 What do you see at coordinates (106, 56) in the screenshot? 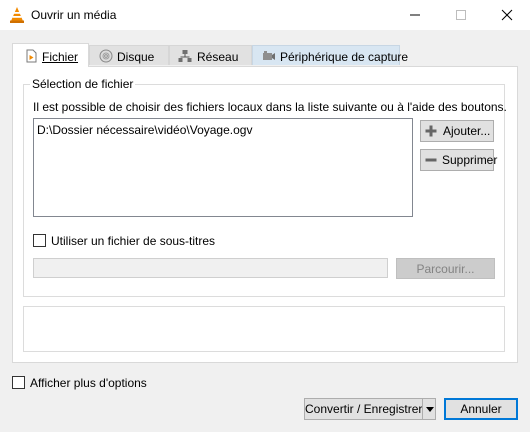
I see `disc-icon` at bounding box center [106, 56].